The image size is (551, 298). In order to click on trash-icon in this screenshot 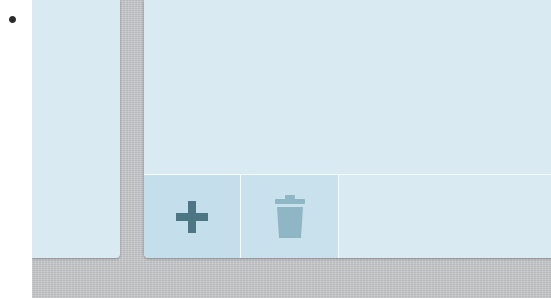, I will do `click(290, 217)`.